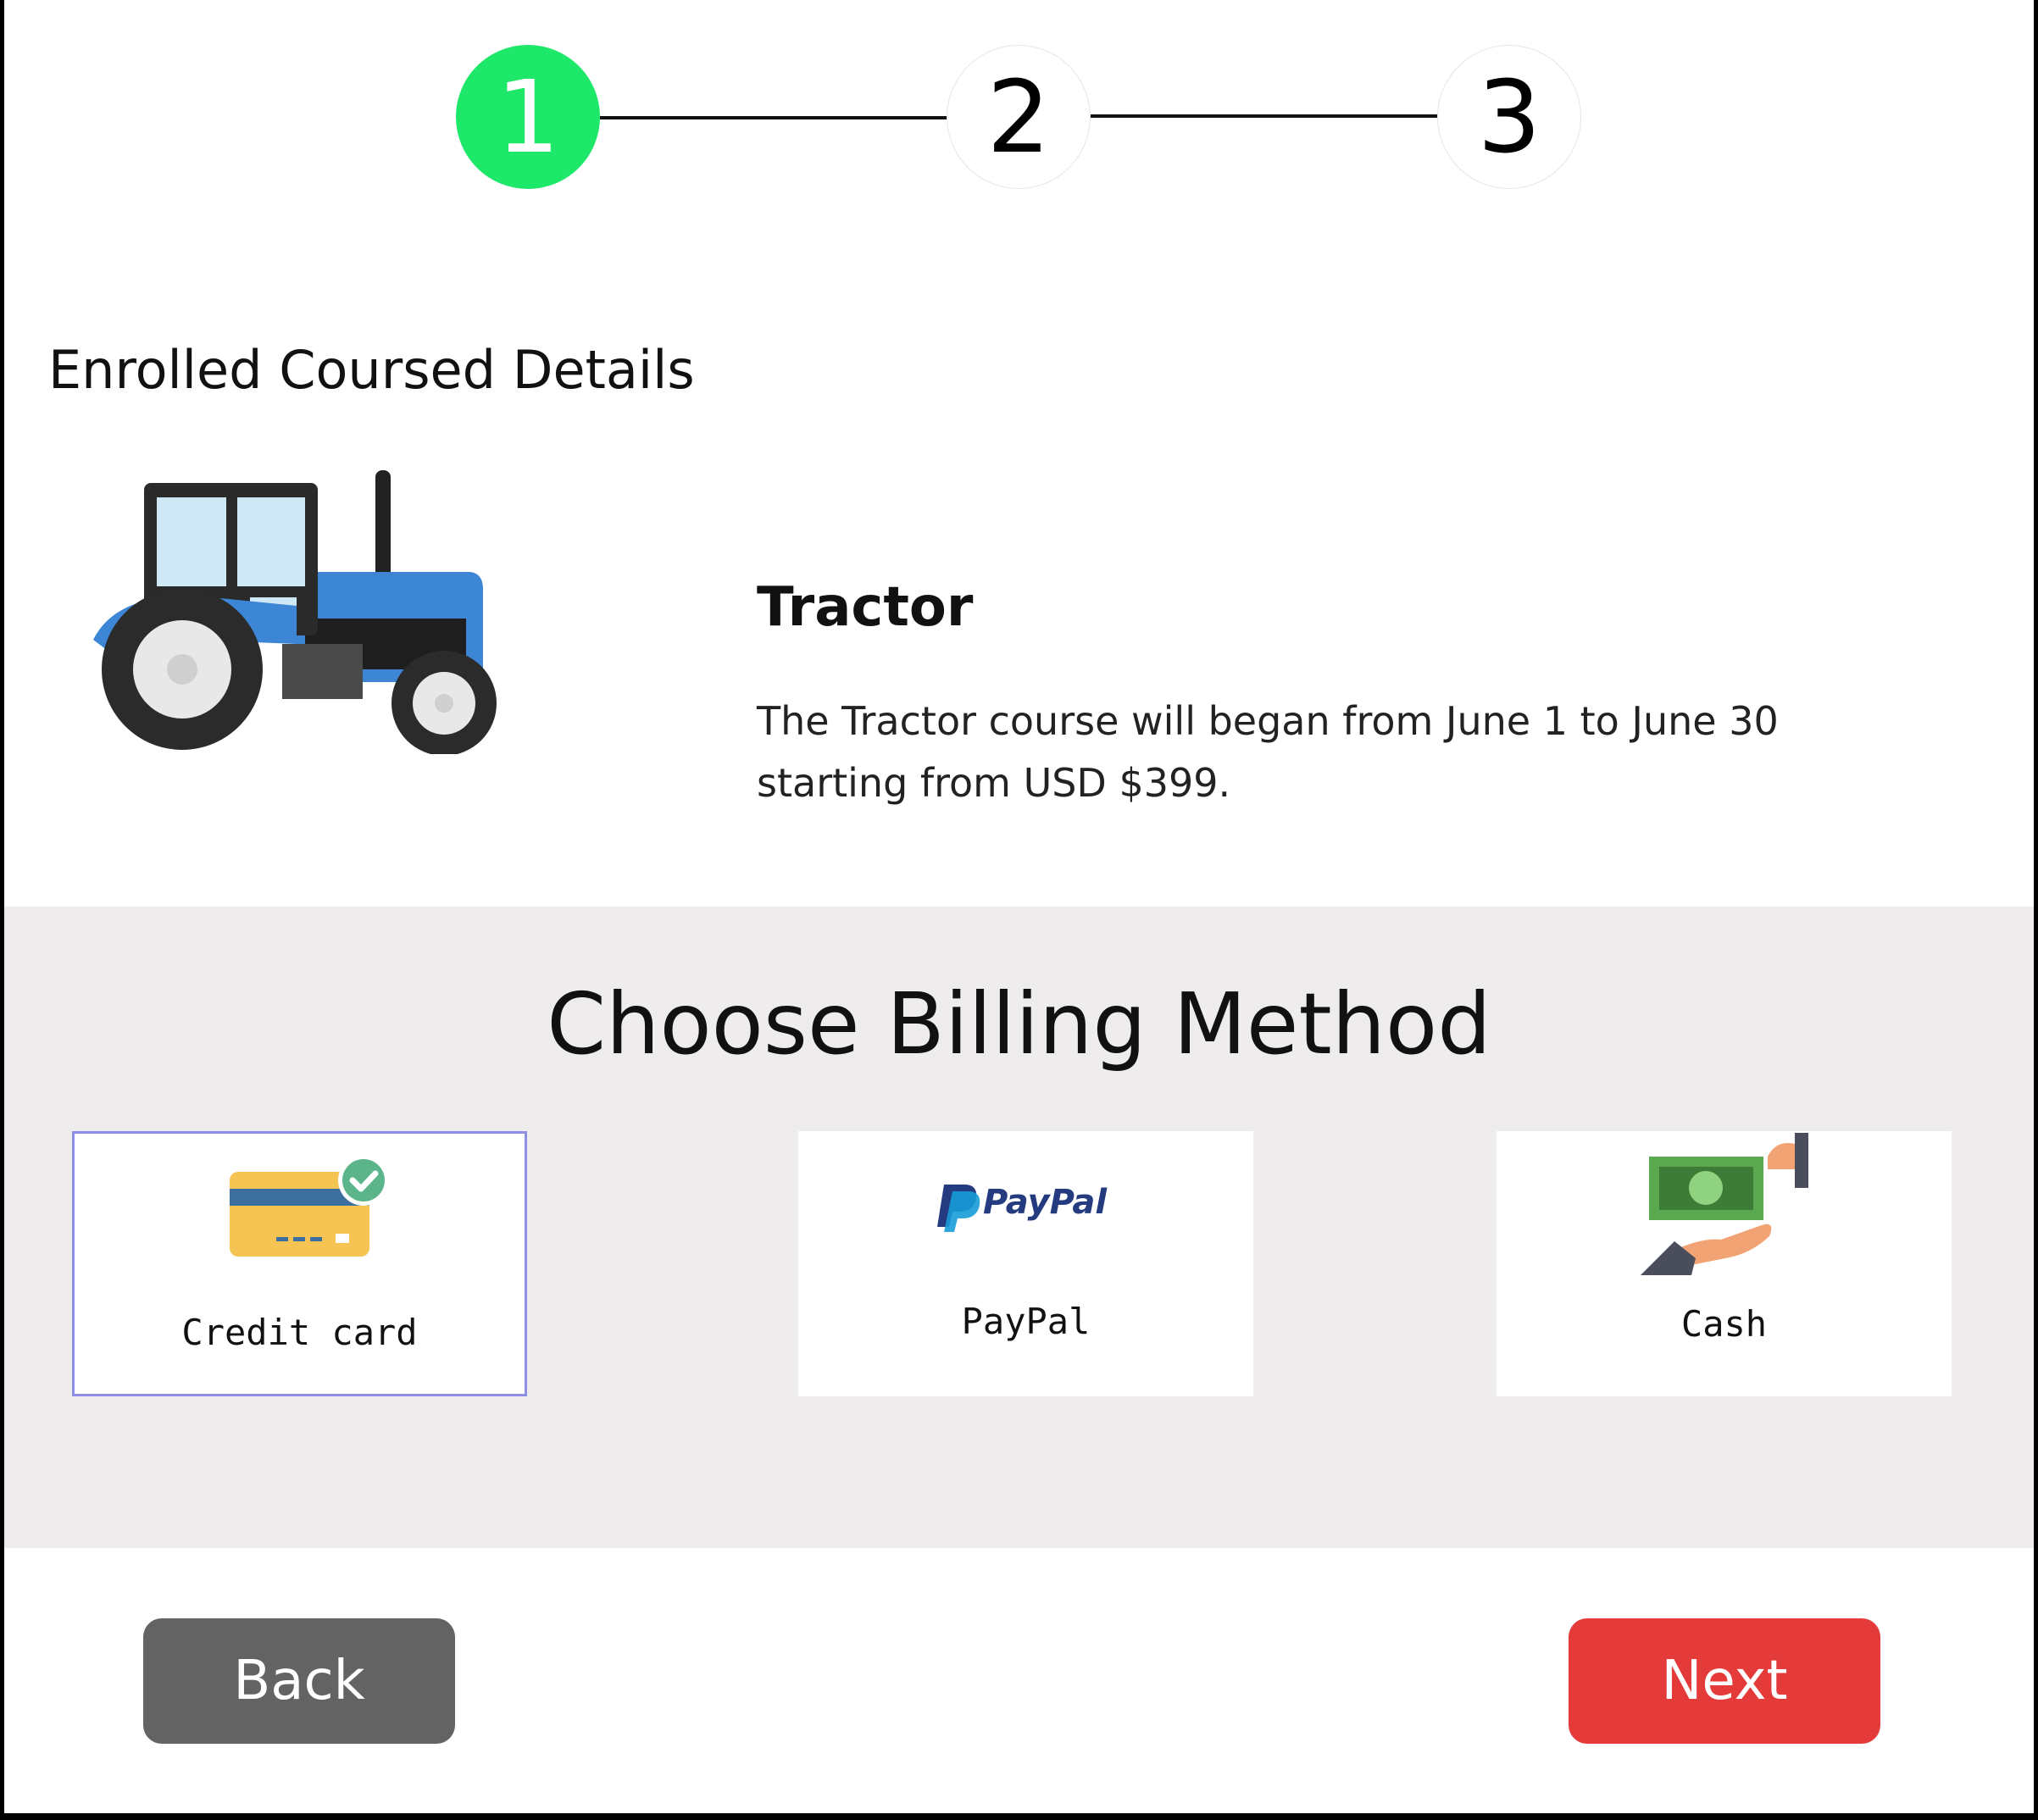  What do you see at coordinates (372, 370) in the screenshot?
I see `section-title: Enrolled Coursed Details` at bounding box center [372, 370].